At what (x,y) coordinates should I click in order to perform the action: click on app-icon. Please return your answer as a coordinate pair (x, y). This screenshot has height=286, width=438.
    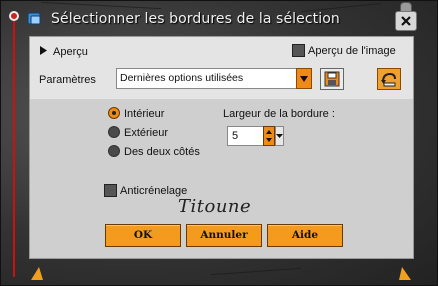
    Looking at the image, I should click on (35, 19).